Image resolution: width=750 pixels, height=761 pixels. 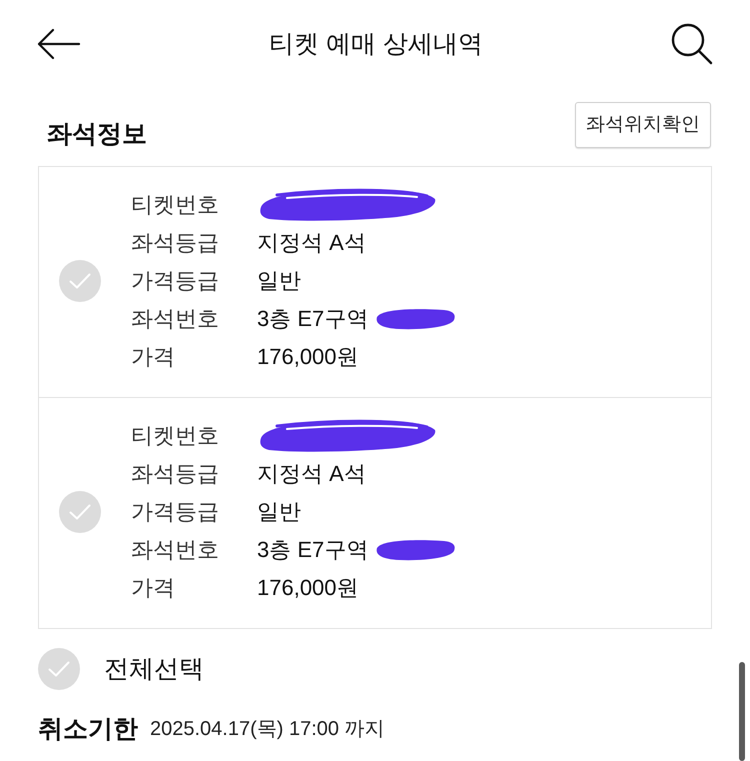 I want to click on deadline-value: 2025.04.17(목) 17:00 까지, so click(x=267, y=729).